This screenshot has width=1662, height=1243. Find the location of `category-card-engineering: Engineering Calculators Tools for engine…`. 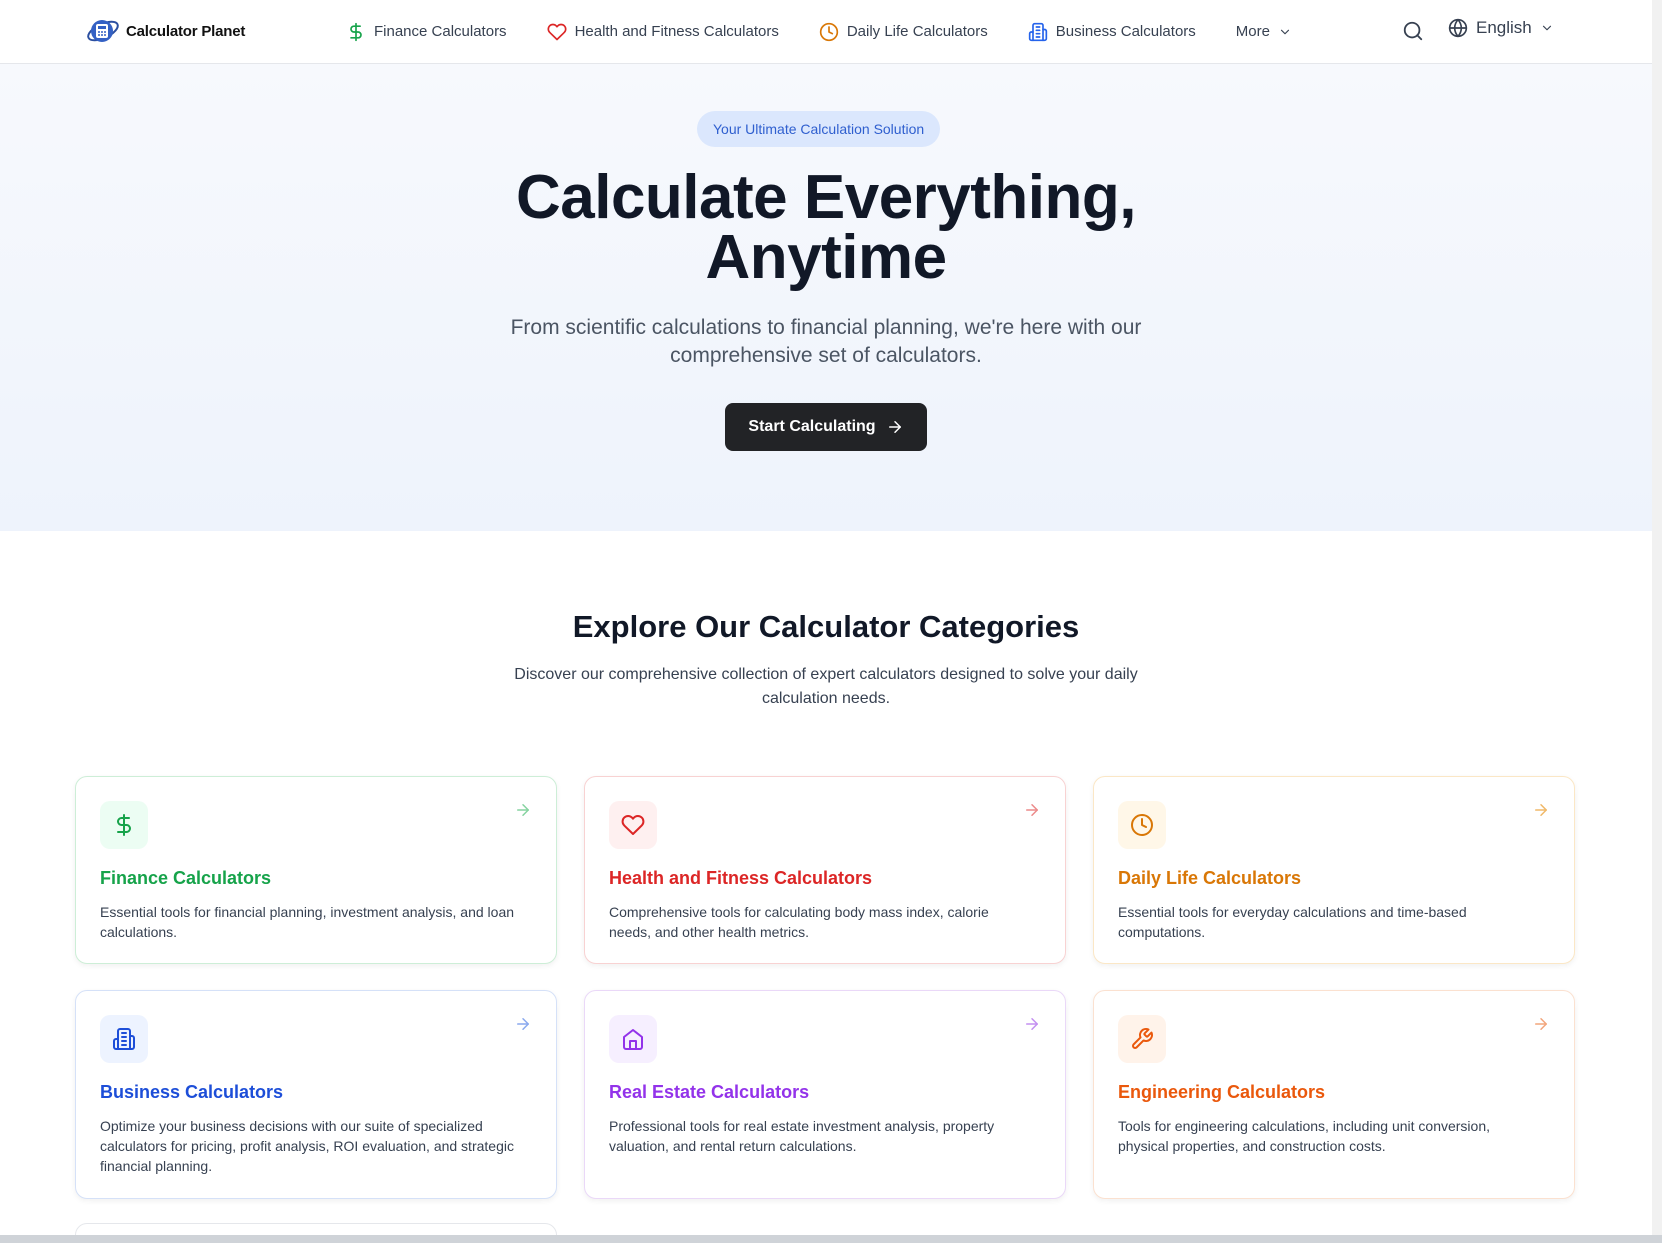

category-card-engineering: Engineering Calculators Tools for engine… is located at coordinates (1334, 1094).